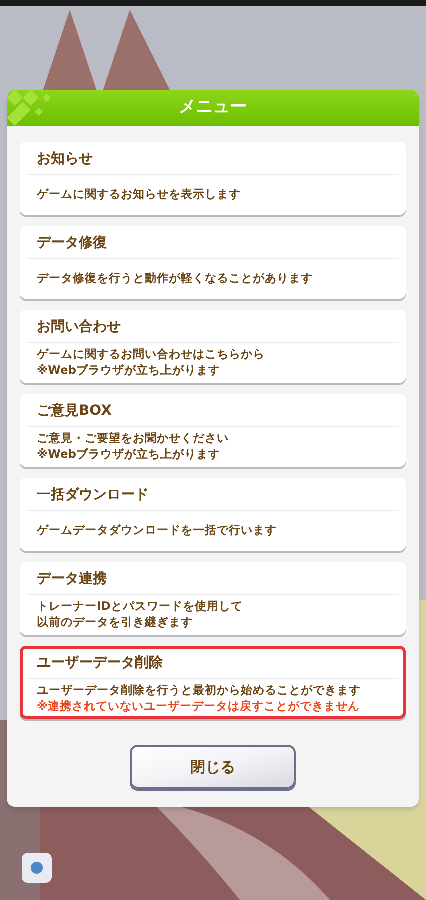  Describe the element at coordinates (175, 278) in the screenshot. I see `menu-item-description: データ修復を行うと動作が軽くなることがあります` at that location.